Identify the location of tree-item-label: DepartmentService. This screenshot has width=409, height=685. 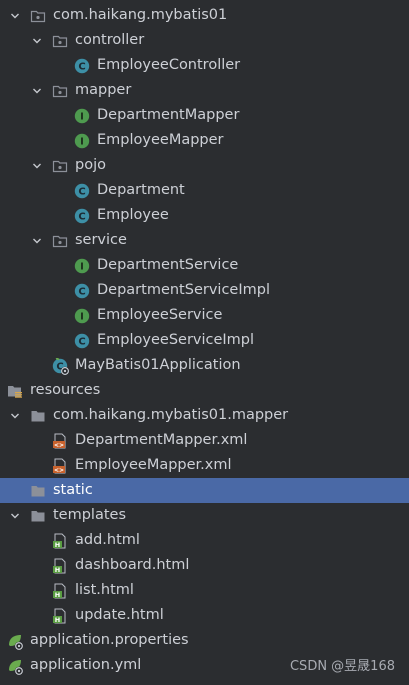
(168, 265).